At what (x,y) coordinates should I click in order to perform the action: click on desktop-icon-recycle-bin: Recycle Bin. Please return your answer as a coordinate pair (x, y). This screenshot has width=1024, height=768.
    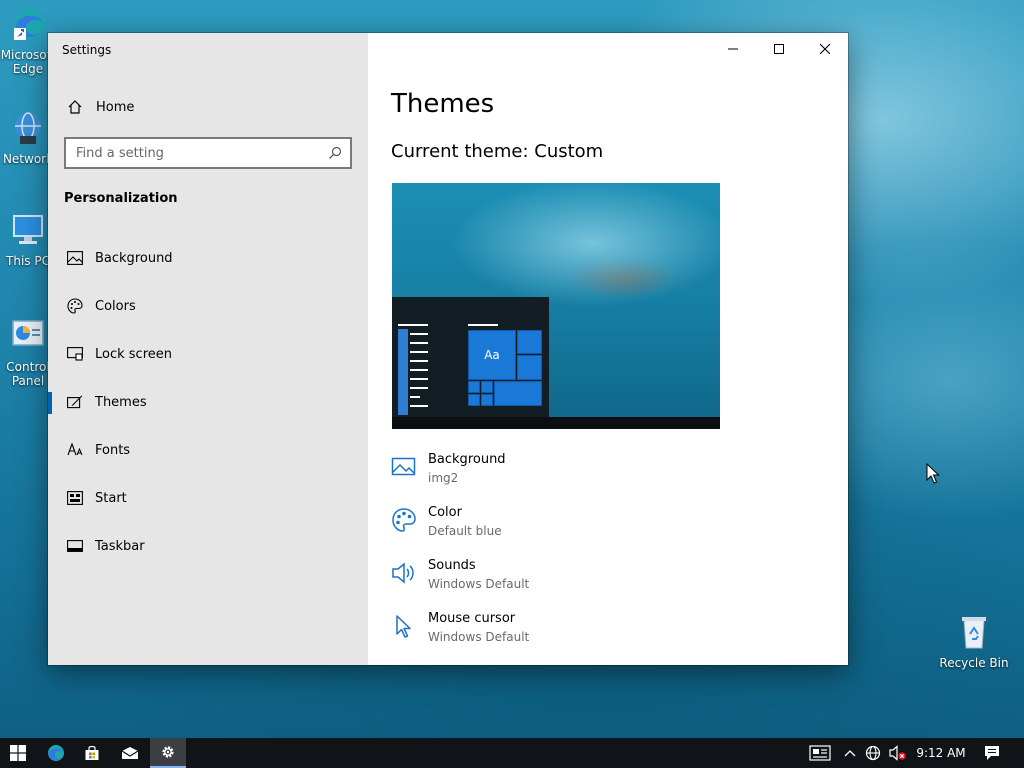
    Looking at the image, I should click on (974, 642).